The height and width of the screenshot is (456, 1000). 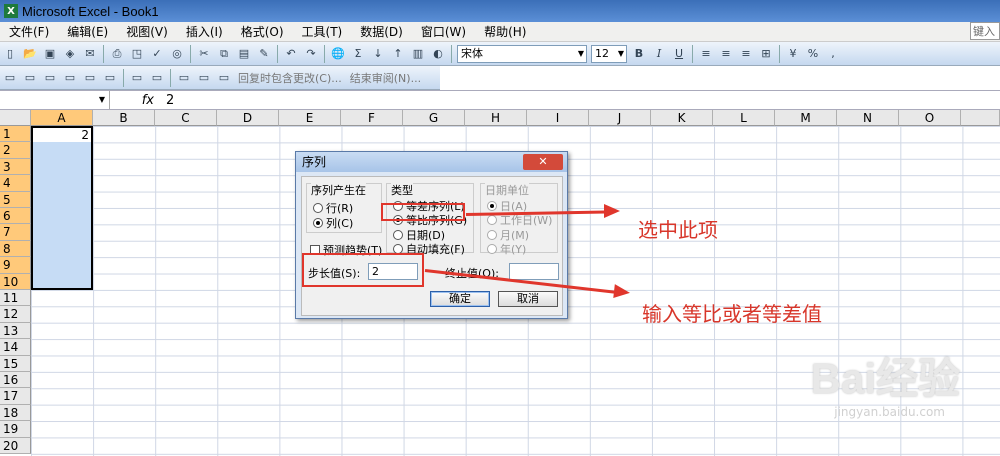 I want to click on cut-icon: ✂, so click(x=204, y=54).